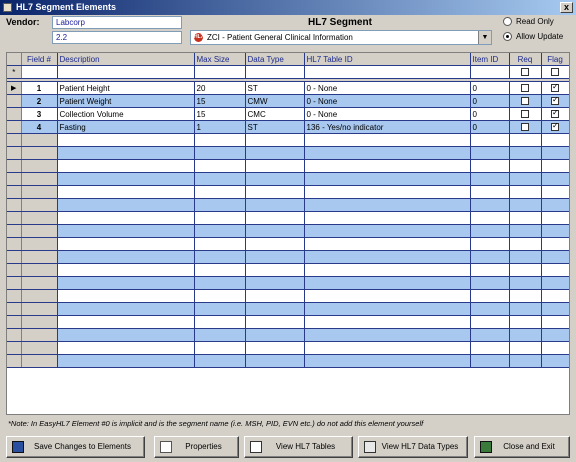 The width and height of the screenshot is (576, 462). What do you see at coordinates (490, 59) in the screenshot?
I see `col-header-item-id: Item ID` at bounding box center [490, 59].